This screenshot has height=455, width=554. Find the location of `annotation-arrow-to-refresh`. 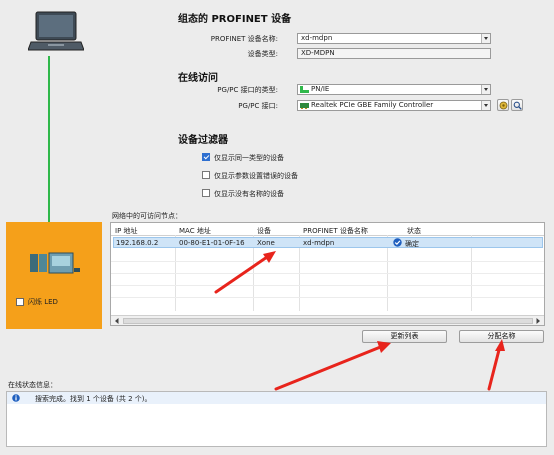

annotation-arrow-to-refresh is located at coordinates (329, 367).